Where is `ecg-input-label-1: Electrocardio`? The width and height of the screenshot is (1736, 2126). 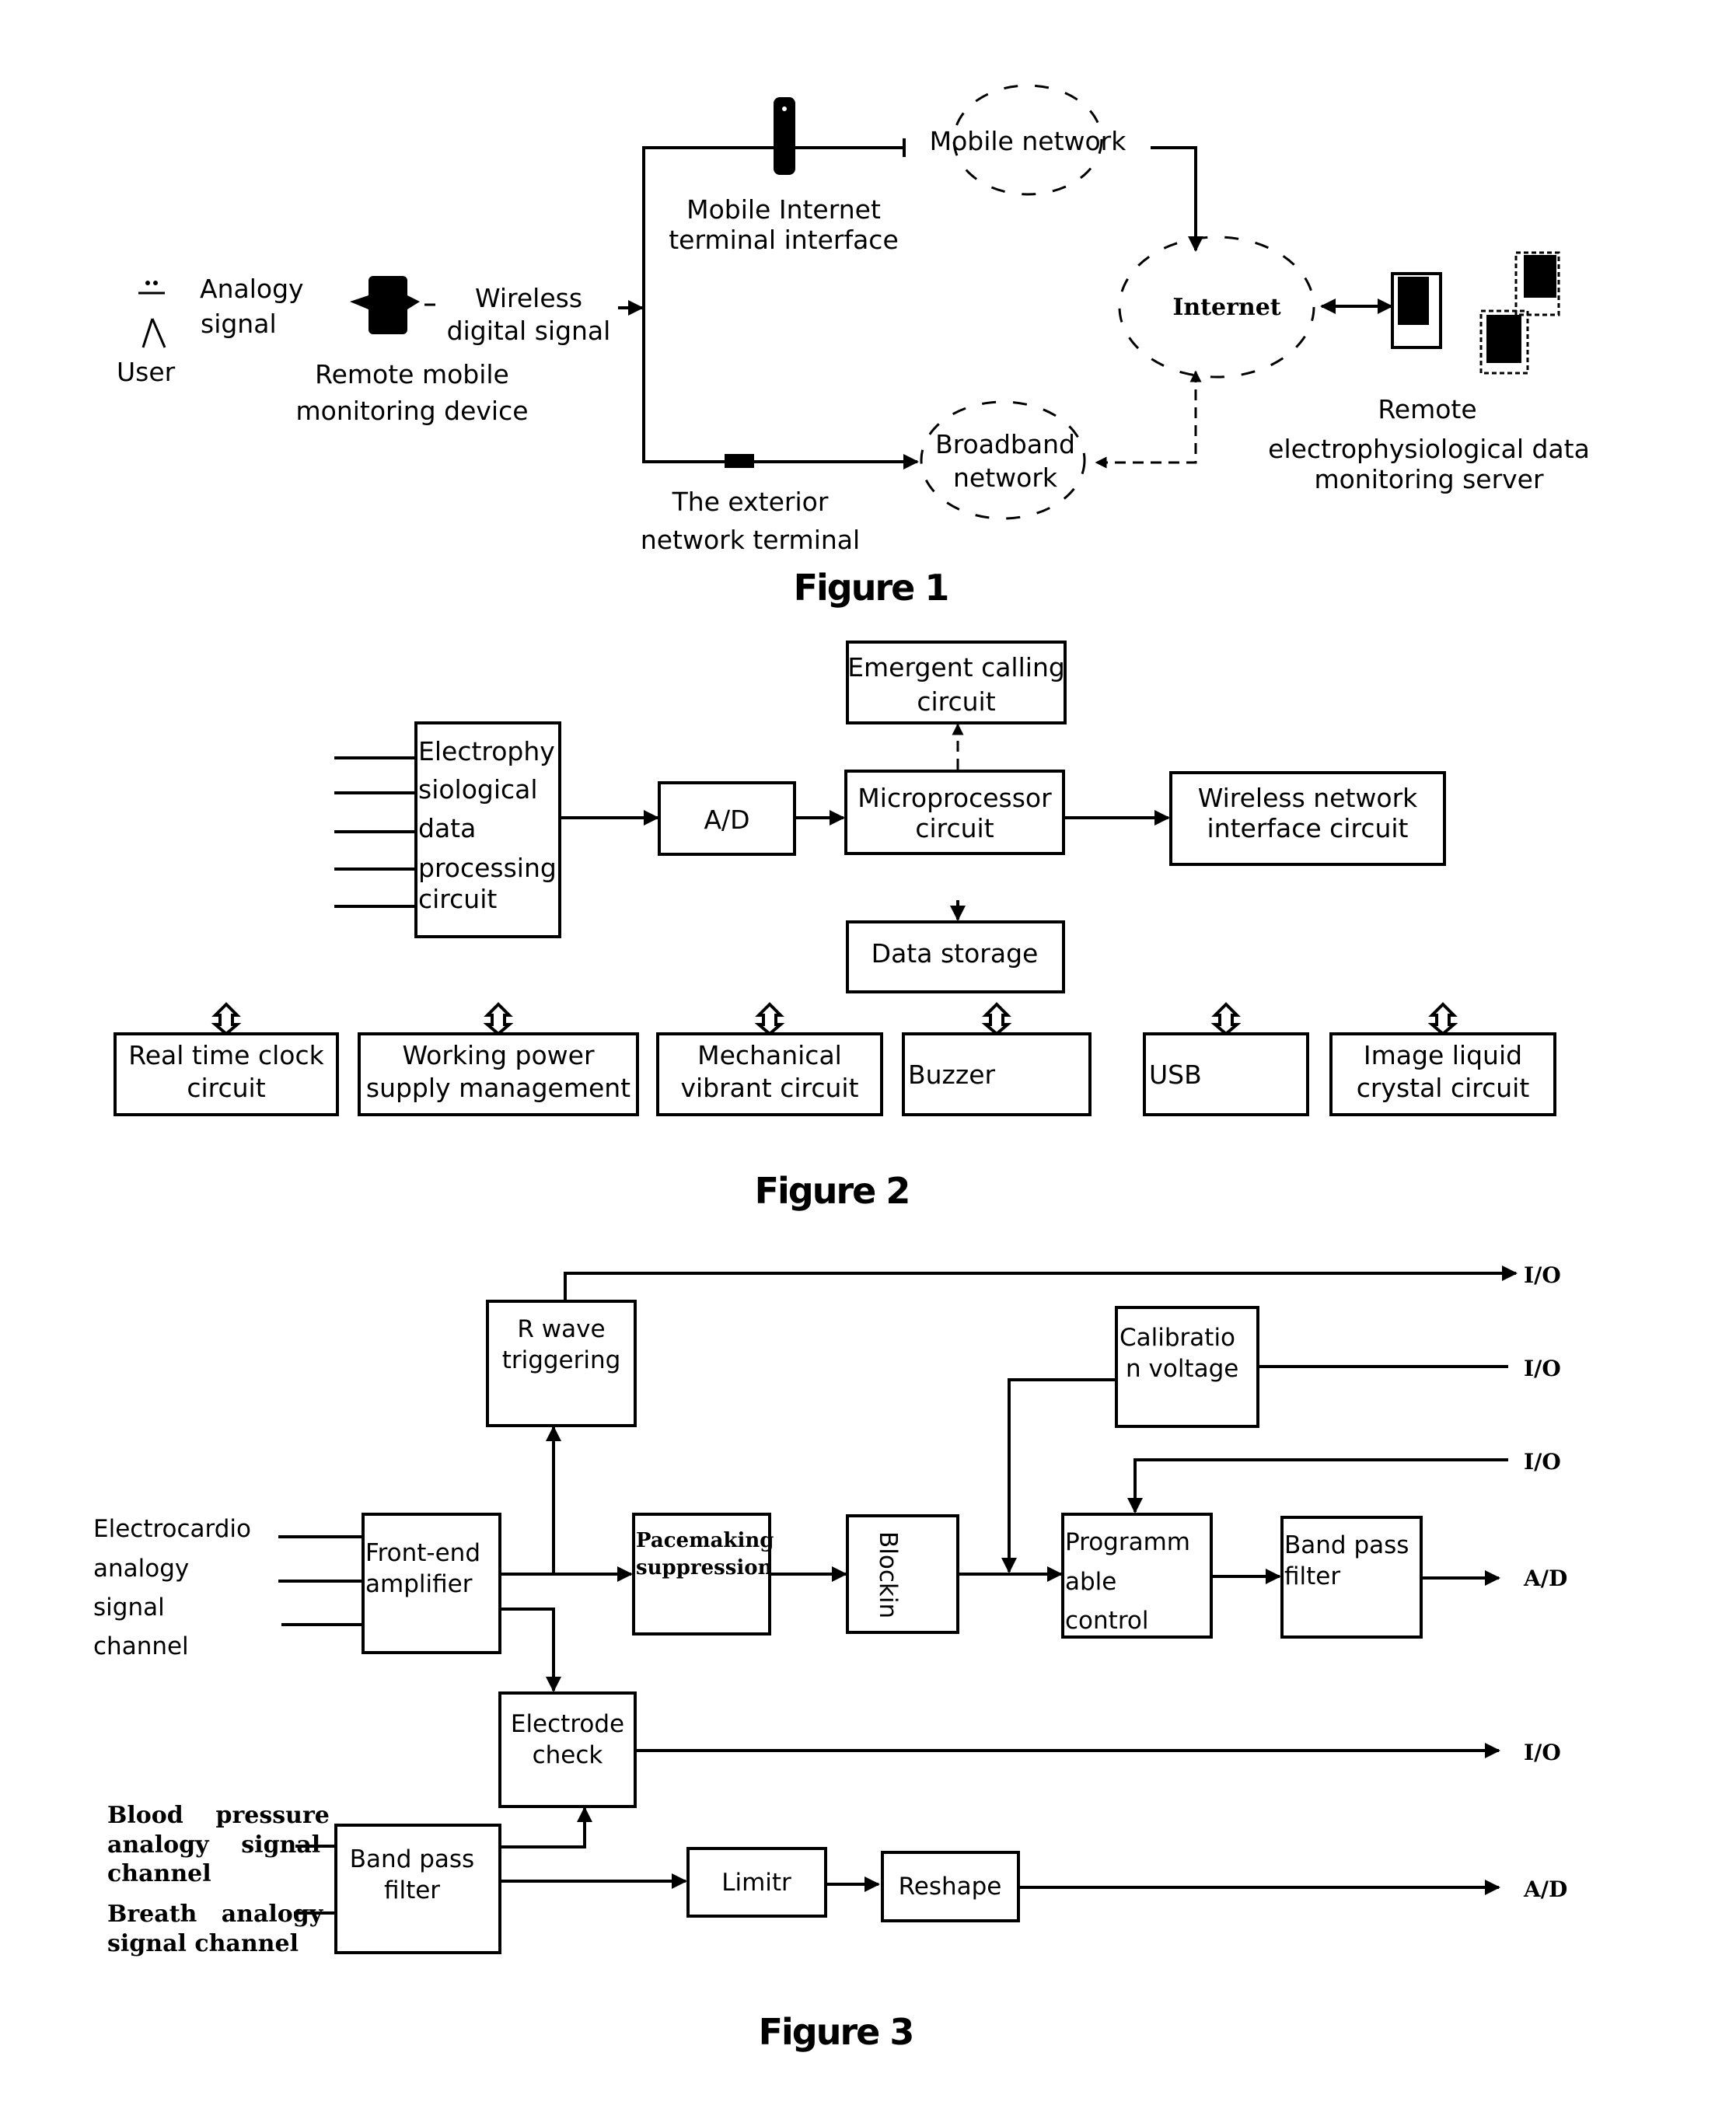
ecg-input-label-1: Electrocardio is located at coordinates (172, 1529).